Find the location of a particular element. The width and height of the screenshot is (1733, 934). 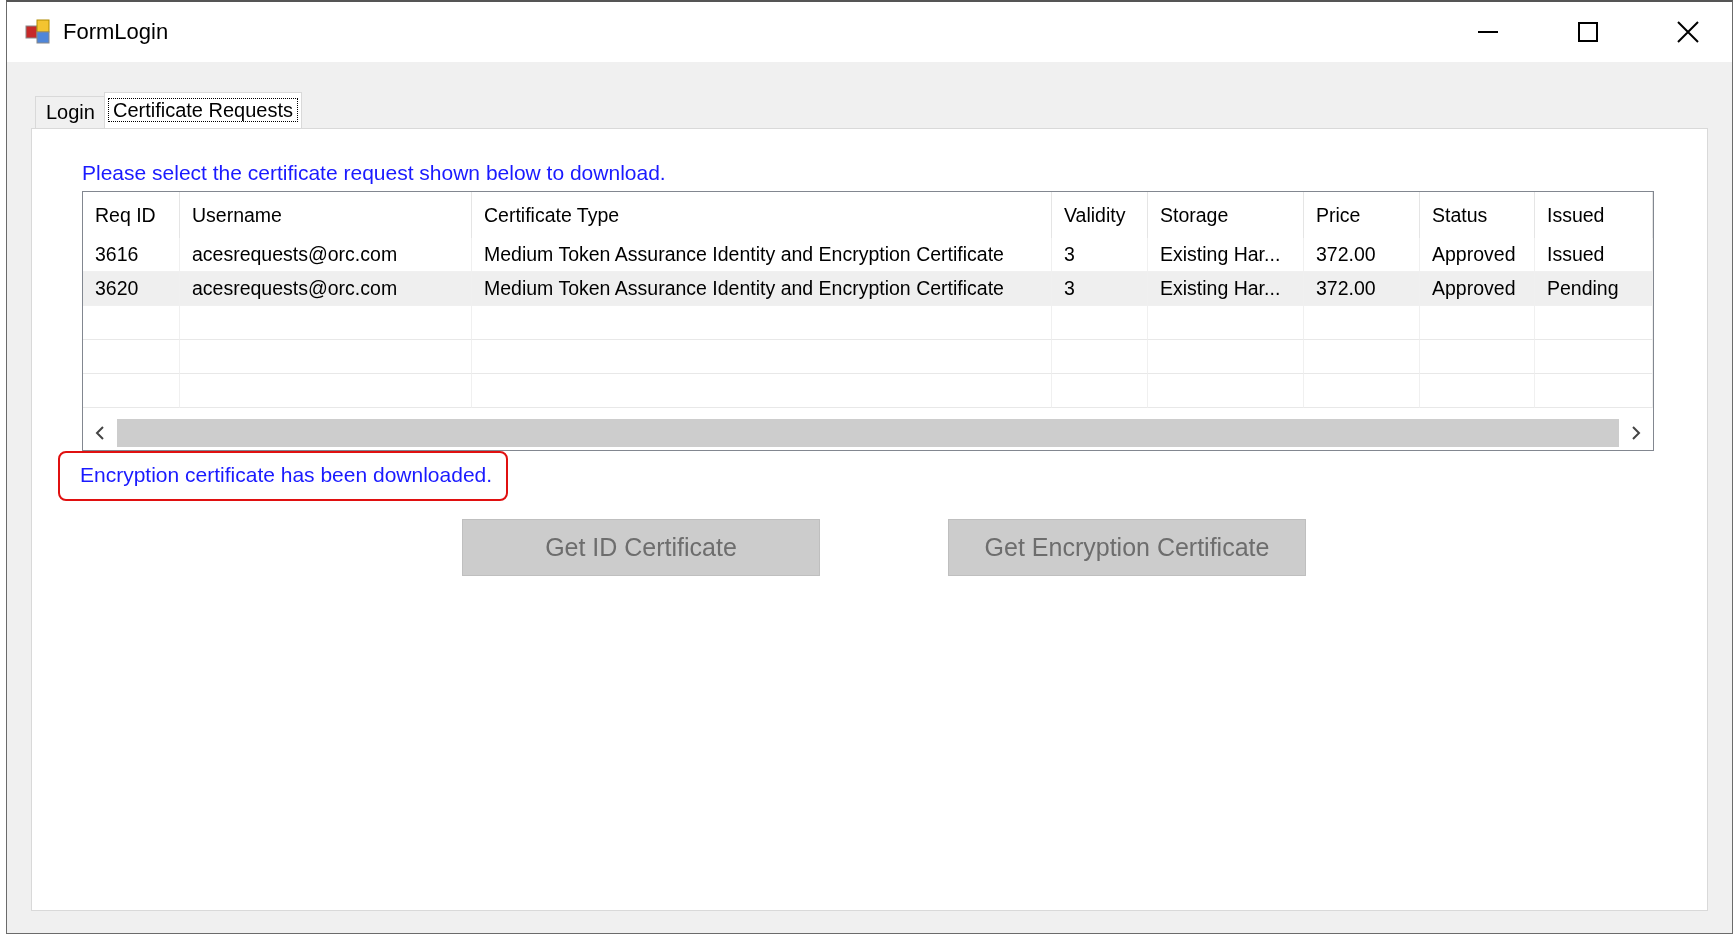

window-title: FormLogin is located at coordinates (116, 32).